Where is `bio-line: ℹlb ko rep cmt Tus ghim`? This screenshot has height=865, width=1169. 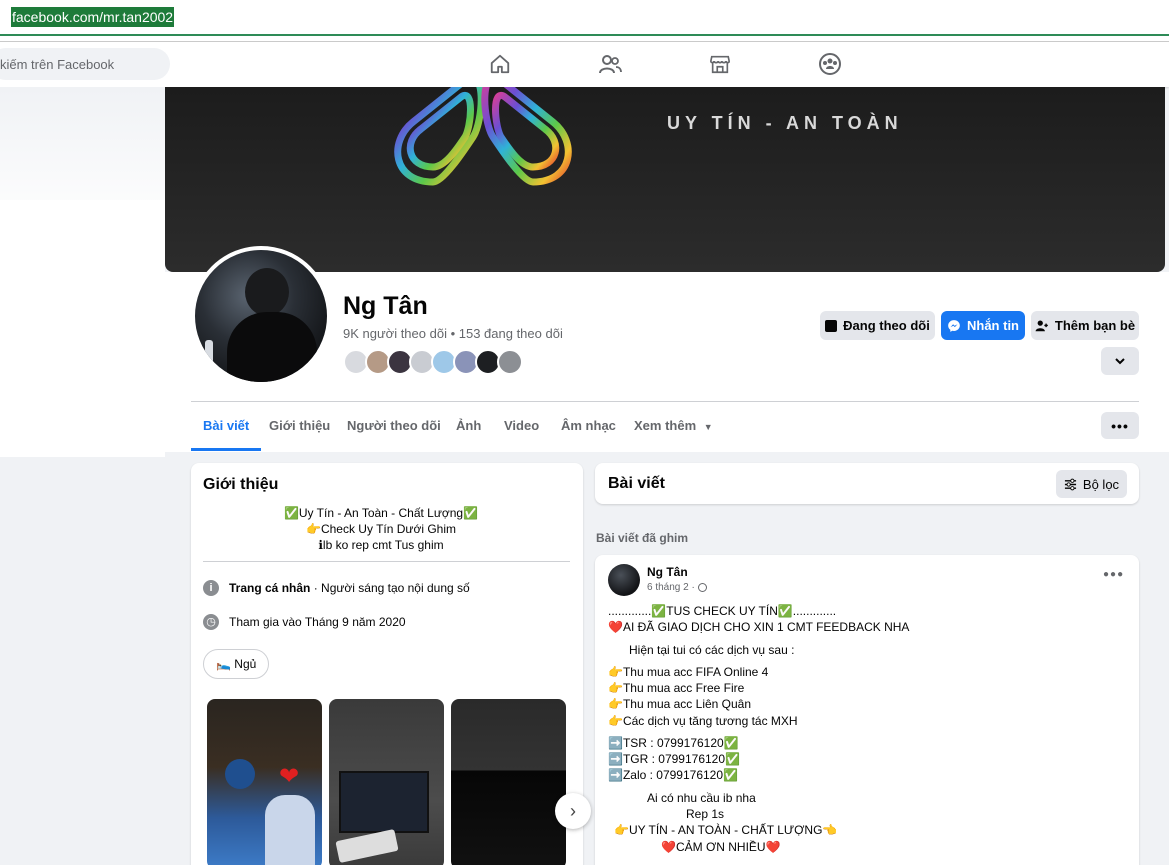 bio-line: ℹlb ko rep cmt Tus ghim is located at coordinates (381, 545).